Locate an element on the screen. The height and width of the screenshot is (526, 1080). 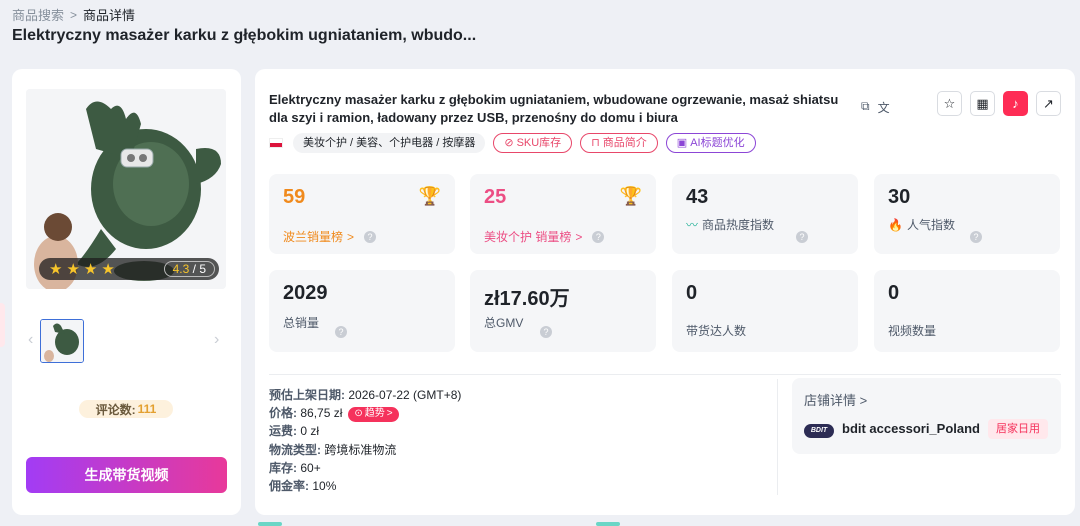
metric-value: 59 is located at coordinates (294, 197).